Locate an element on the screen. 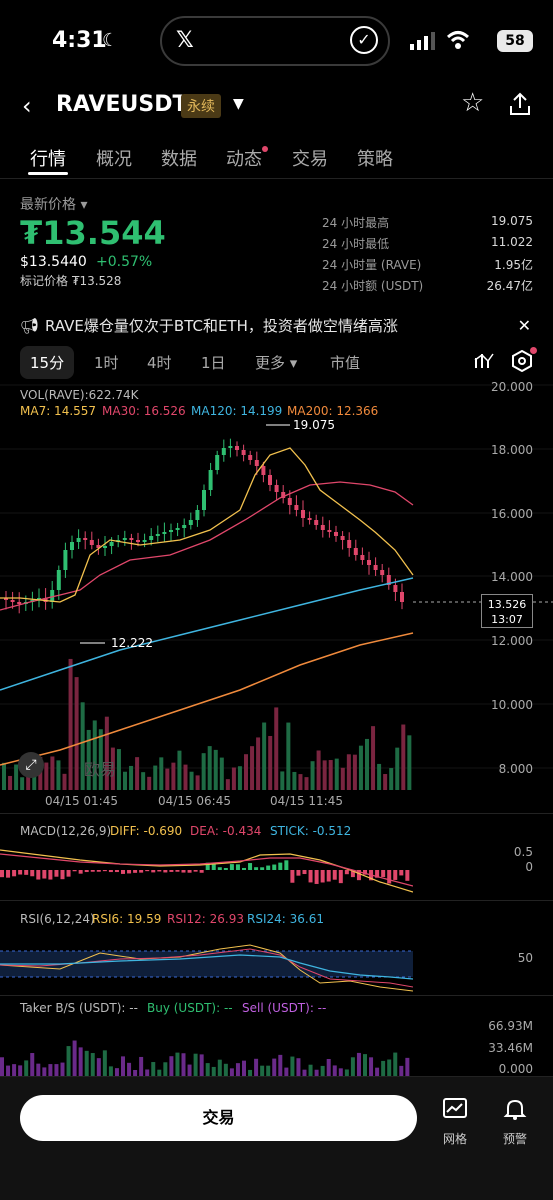 This screenshot has height=1200, width=553. alert-button: 预警 is located at coordinates (515, 1122).